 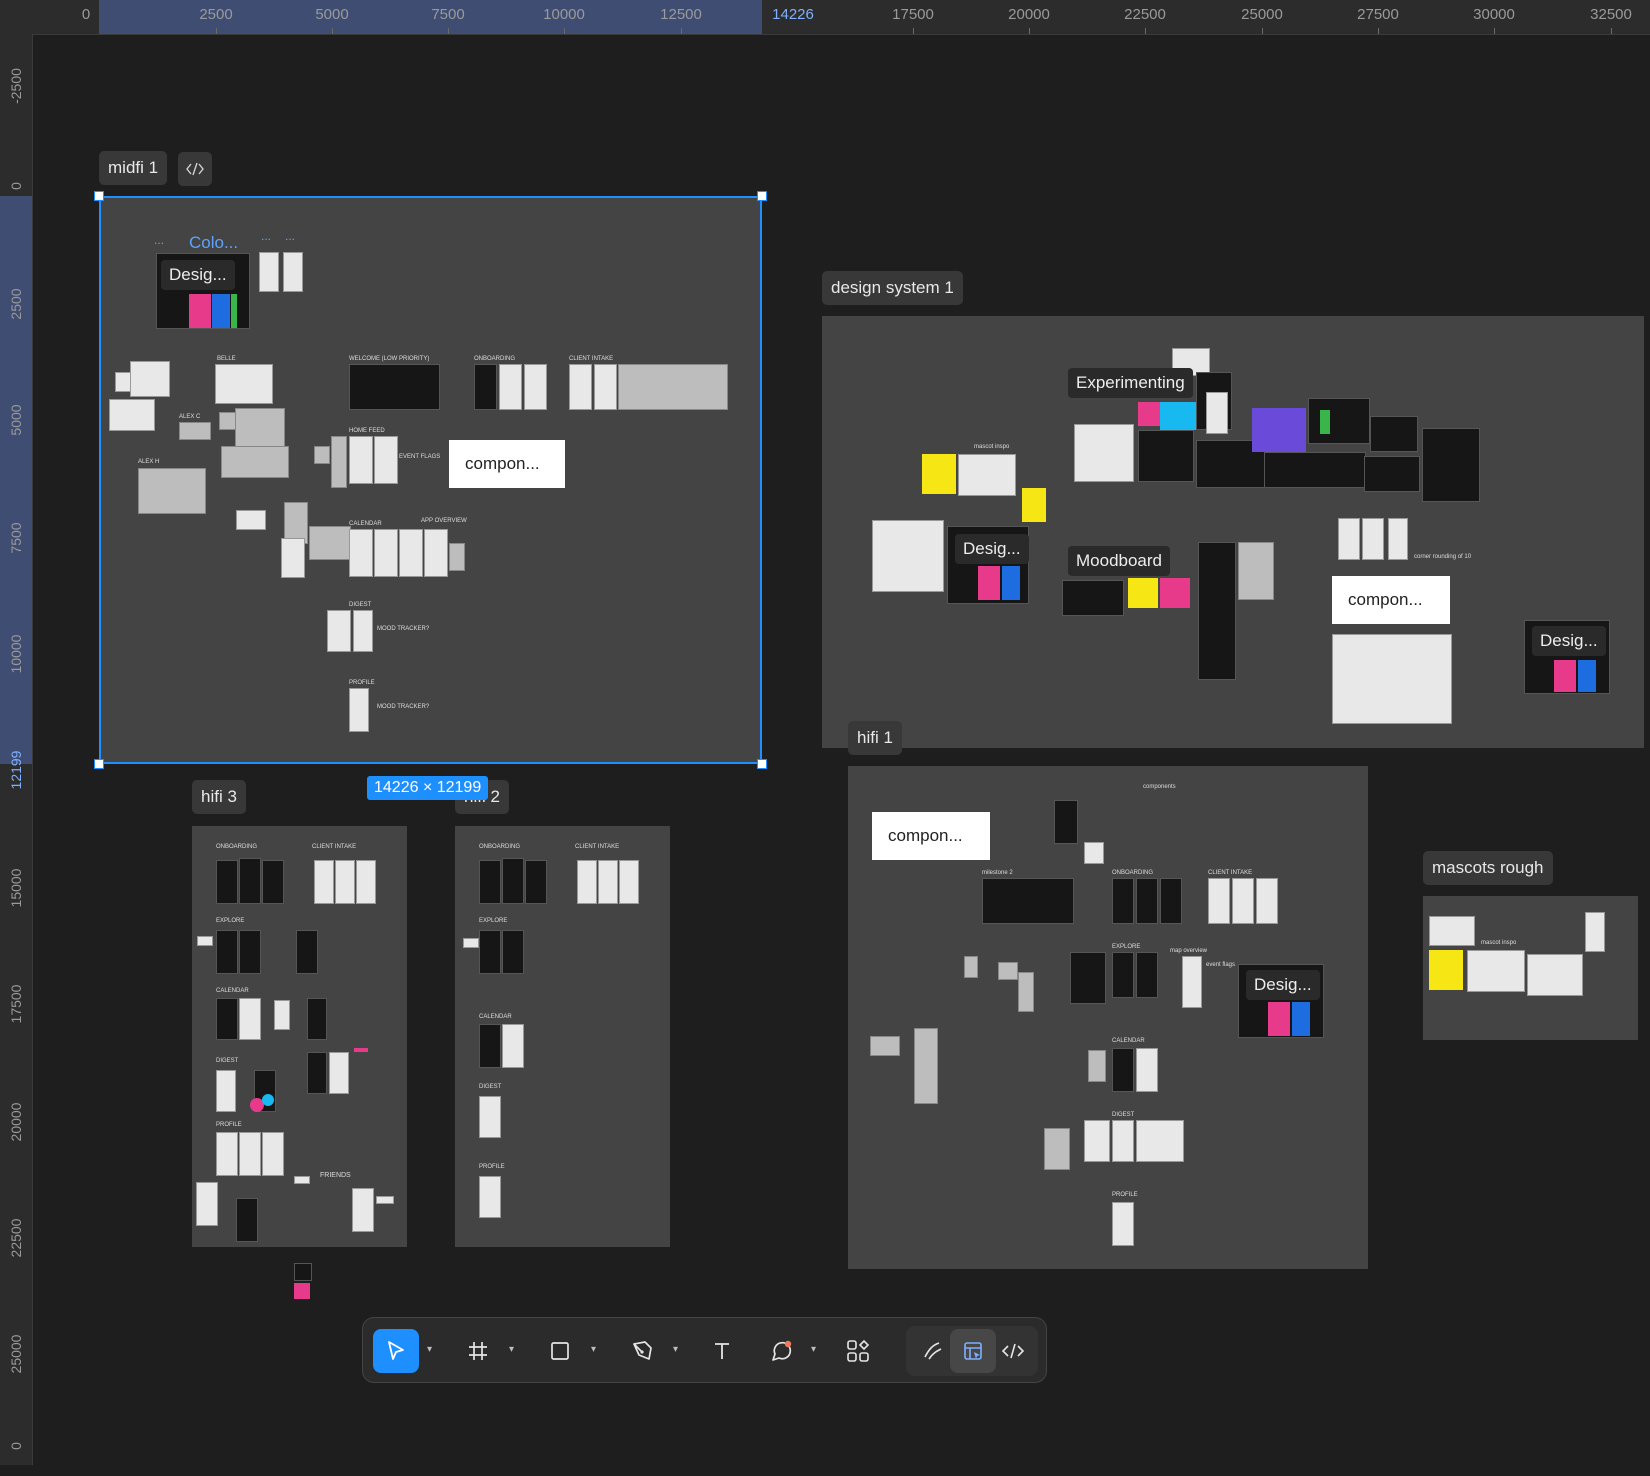 What do you see at coordinates (1494, 14) in the screenshot?
I see `ruler-tick: 30000` at bounding box center [1494, 14].